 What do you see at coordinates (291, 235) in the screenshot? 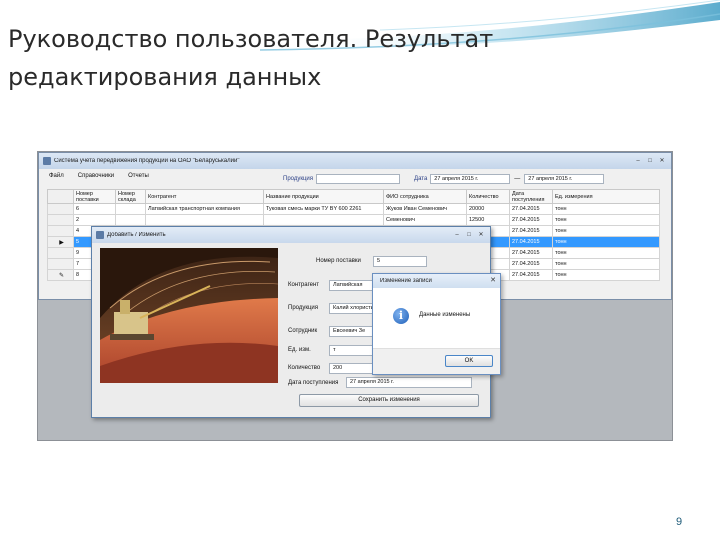
I see `edit-dialog-titlebar: Добавить / Изменить – □ ✕` at bounding box center [291, 235].